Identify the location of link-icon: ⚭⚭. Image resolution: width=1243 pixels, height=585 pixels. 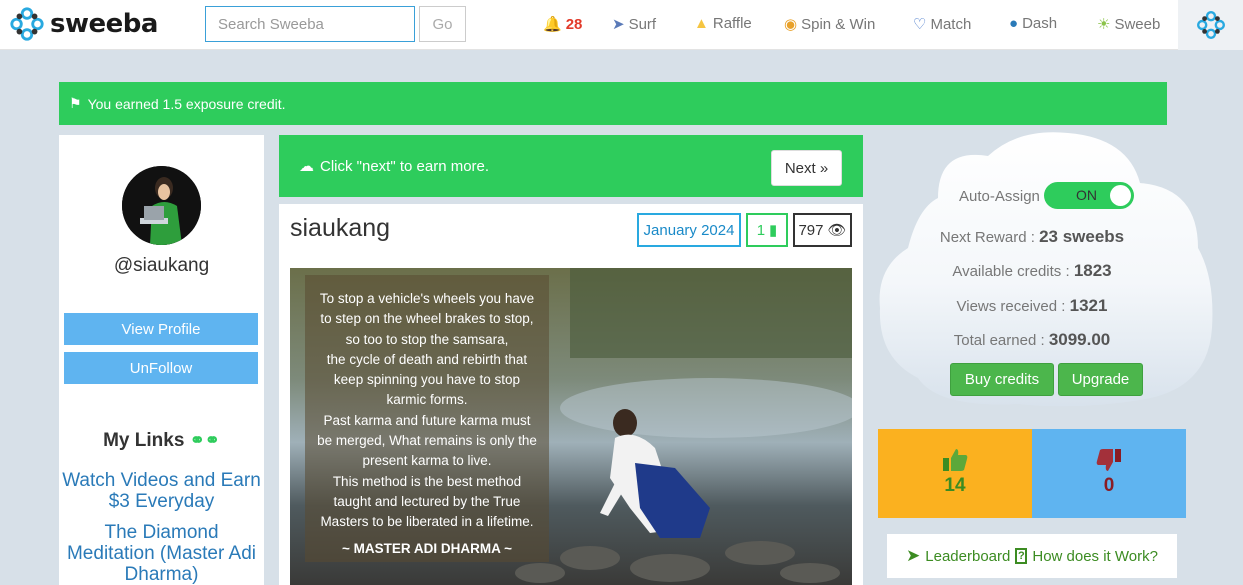
(204, 440).